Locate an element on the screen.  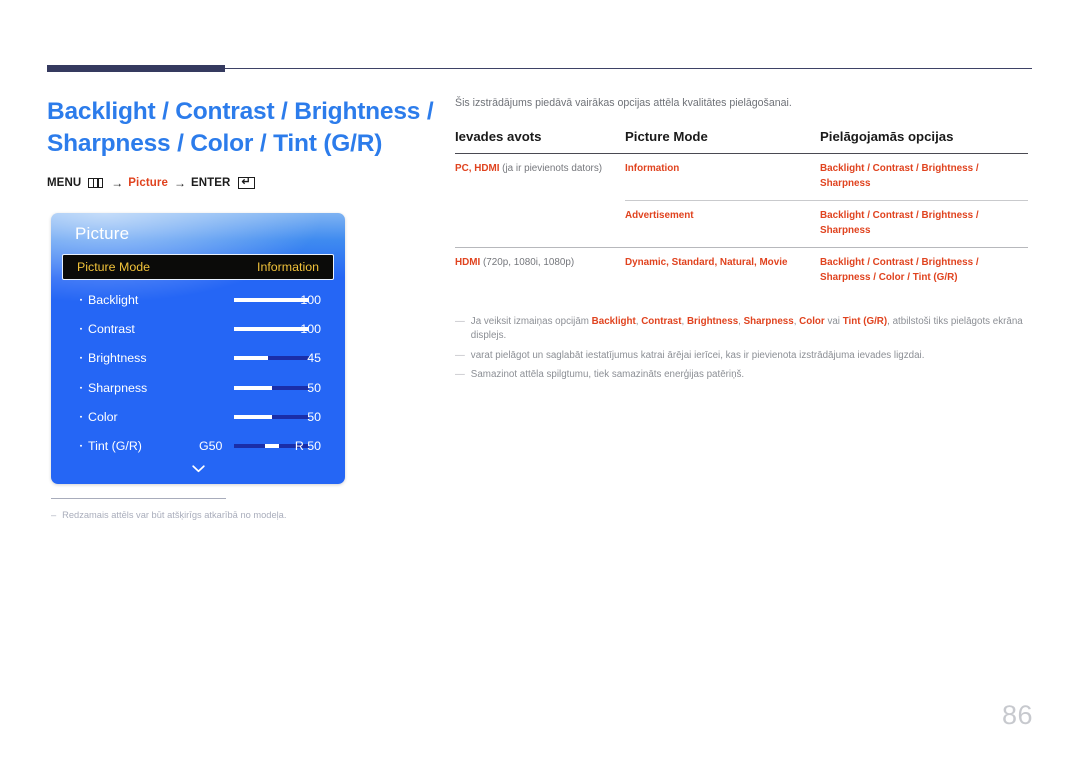
osd-row-backlight: Backlight 100 is located at coordinates (198, 299).